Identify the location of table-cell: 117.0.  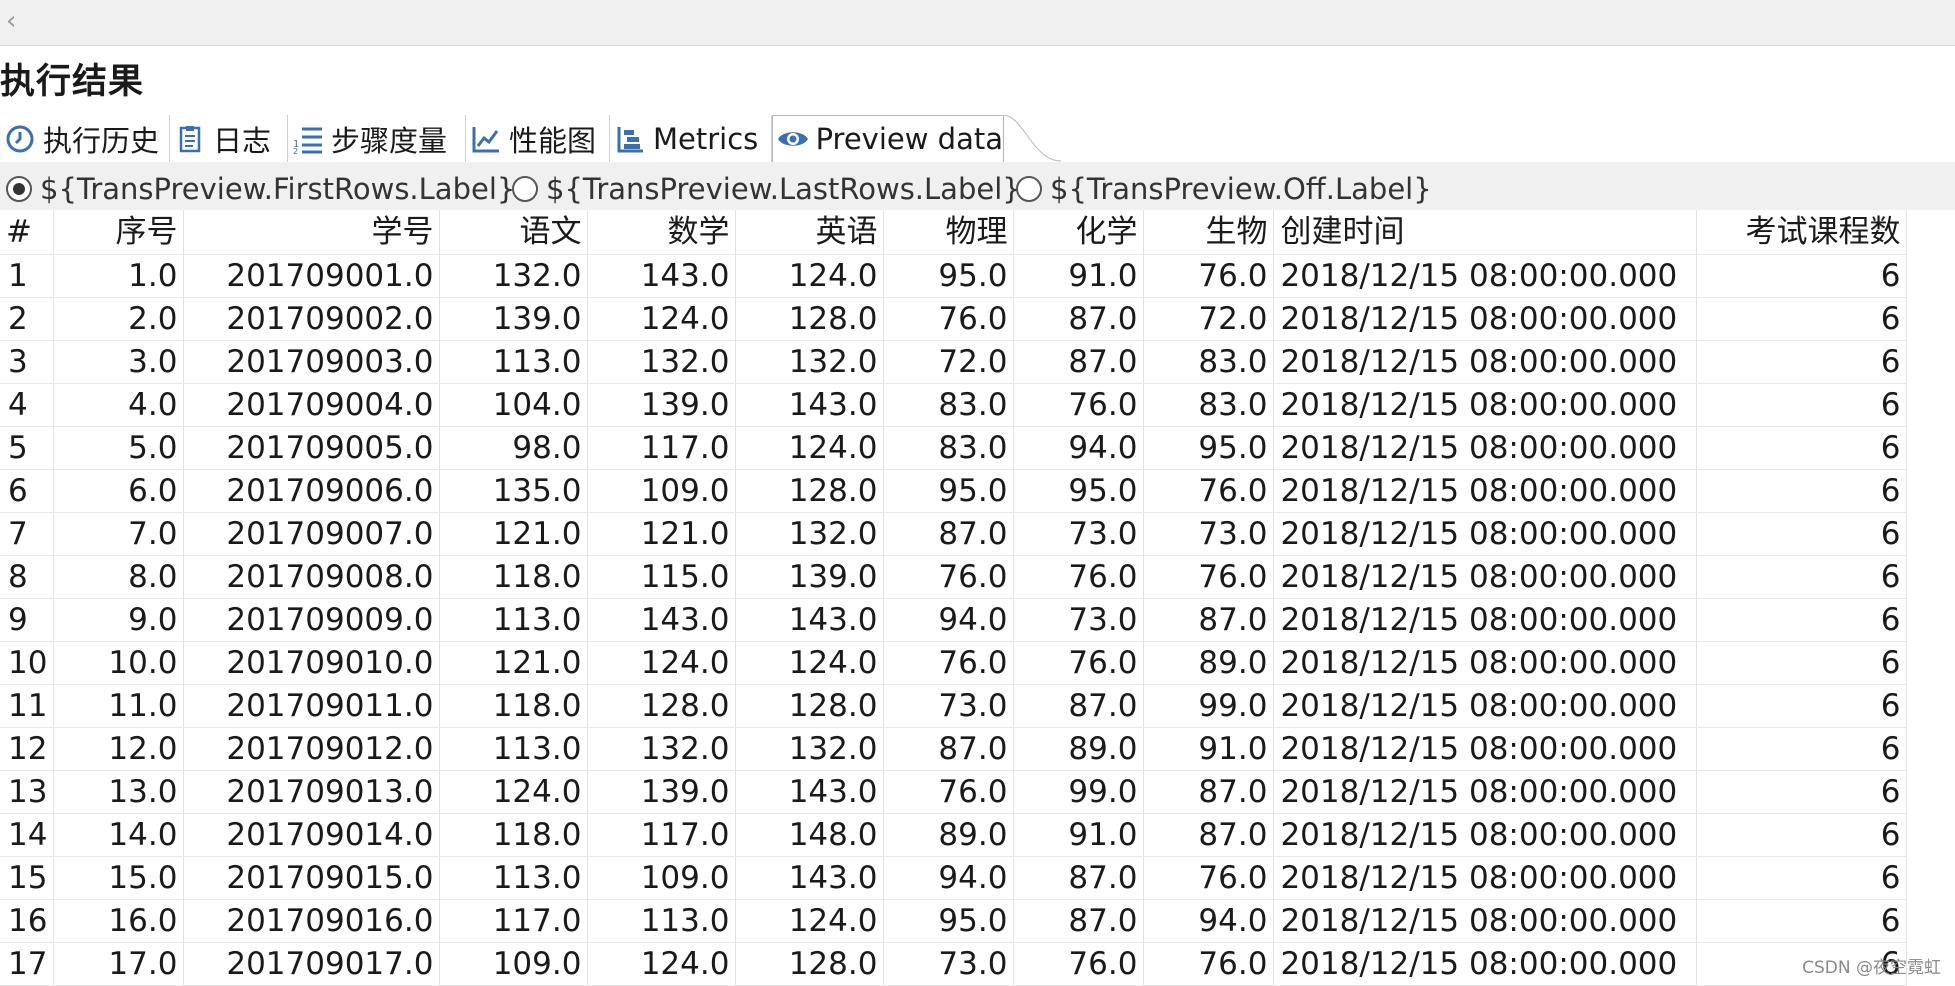
(662, 835).